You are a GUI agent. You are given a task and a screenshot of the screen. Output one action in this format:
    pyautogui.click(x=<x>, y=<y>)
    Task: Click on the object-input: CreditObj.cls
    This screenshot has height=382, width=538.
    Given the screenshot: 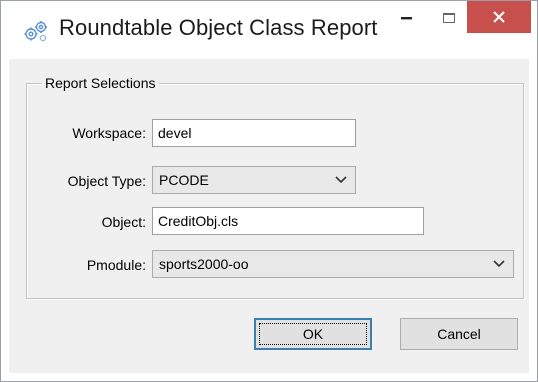 What is the action you would take?
    pyautogui.click(x=288, y=221)
    